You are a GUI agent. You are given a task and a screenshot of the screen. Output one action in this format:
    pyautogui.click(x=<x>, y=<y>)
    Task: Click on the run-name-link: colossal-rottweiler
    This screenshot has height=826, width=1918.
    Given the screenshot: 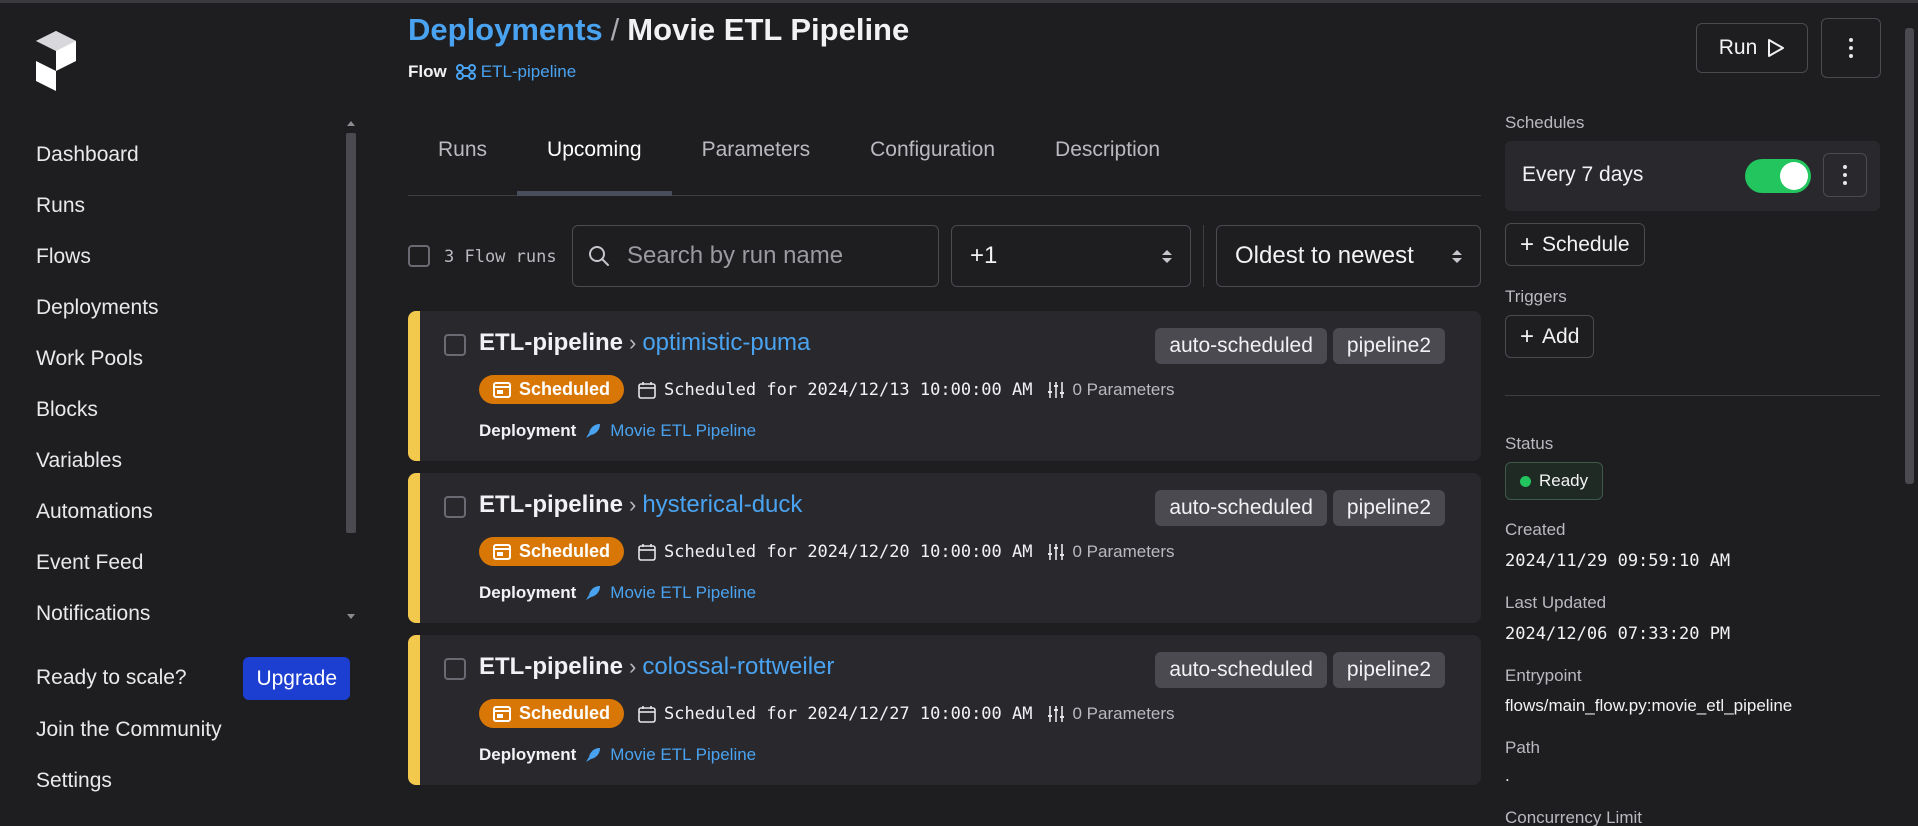 What is the action you would take?
    pyautogui.click(x=738, y=667)
    